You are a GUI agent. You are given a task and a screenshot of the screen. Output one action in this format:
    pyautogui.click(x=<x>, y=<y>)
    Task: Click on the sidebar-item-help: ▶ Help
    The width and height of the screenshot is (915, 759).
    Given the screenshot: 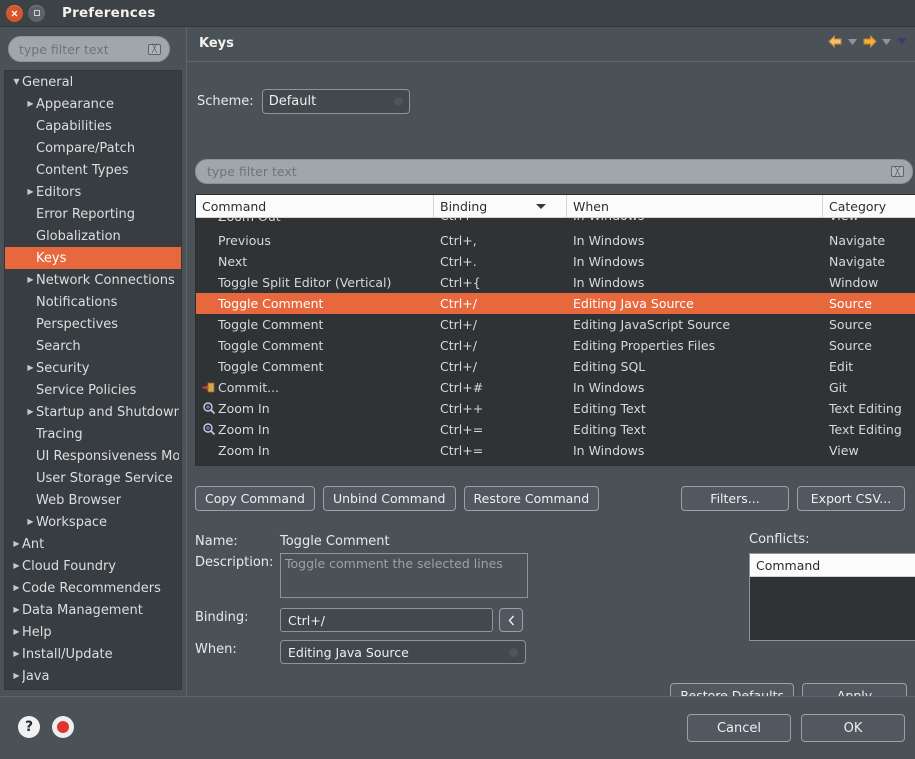 What is the action you would take?
    pyautogui.click(x=93, y=632)
    